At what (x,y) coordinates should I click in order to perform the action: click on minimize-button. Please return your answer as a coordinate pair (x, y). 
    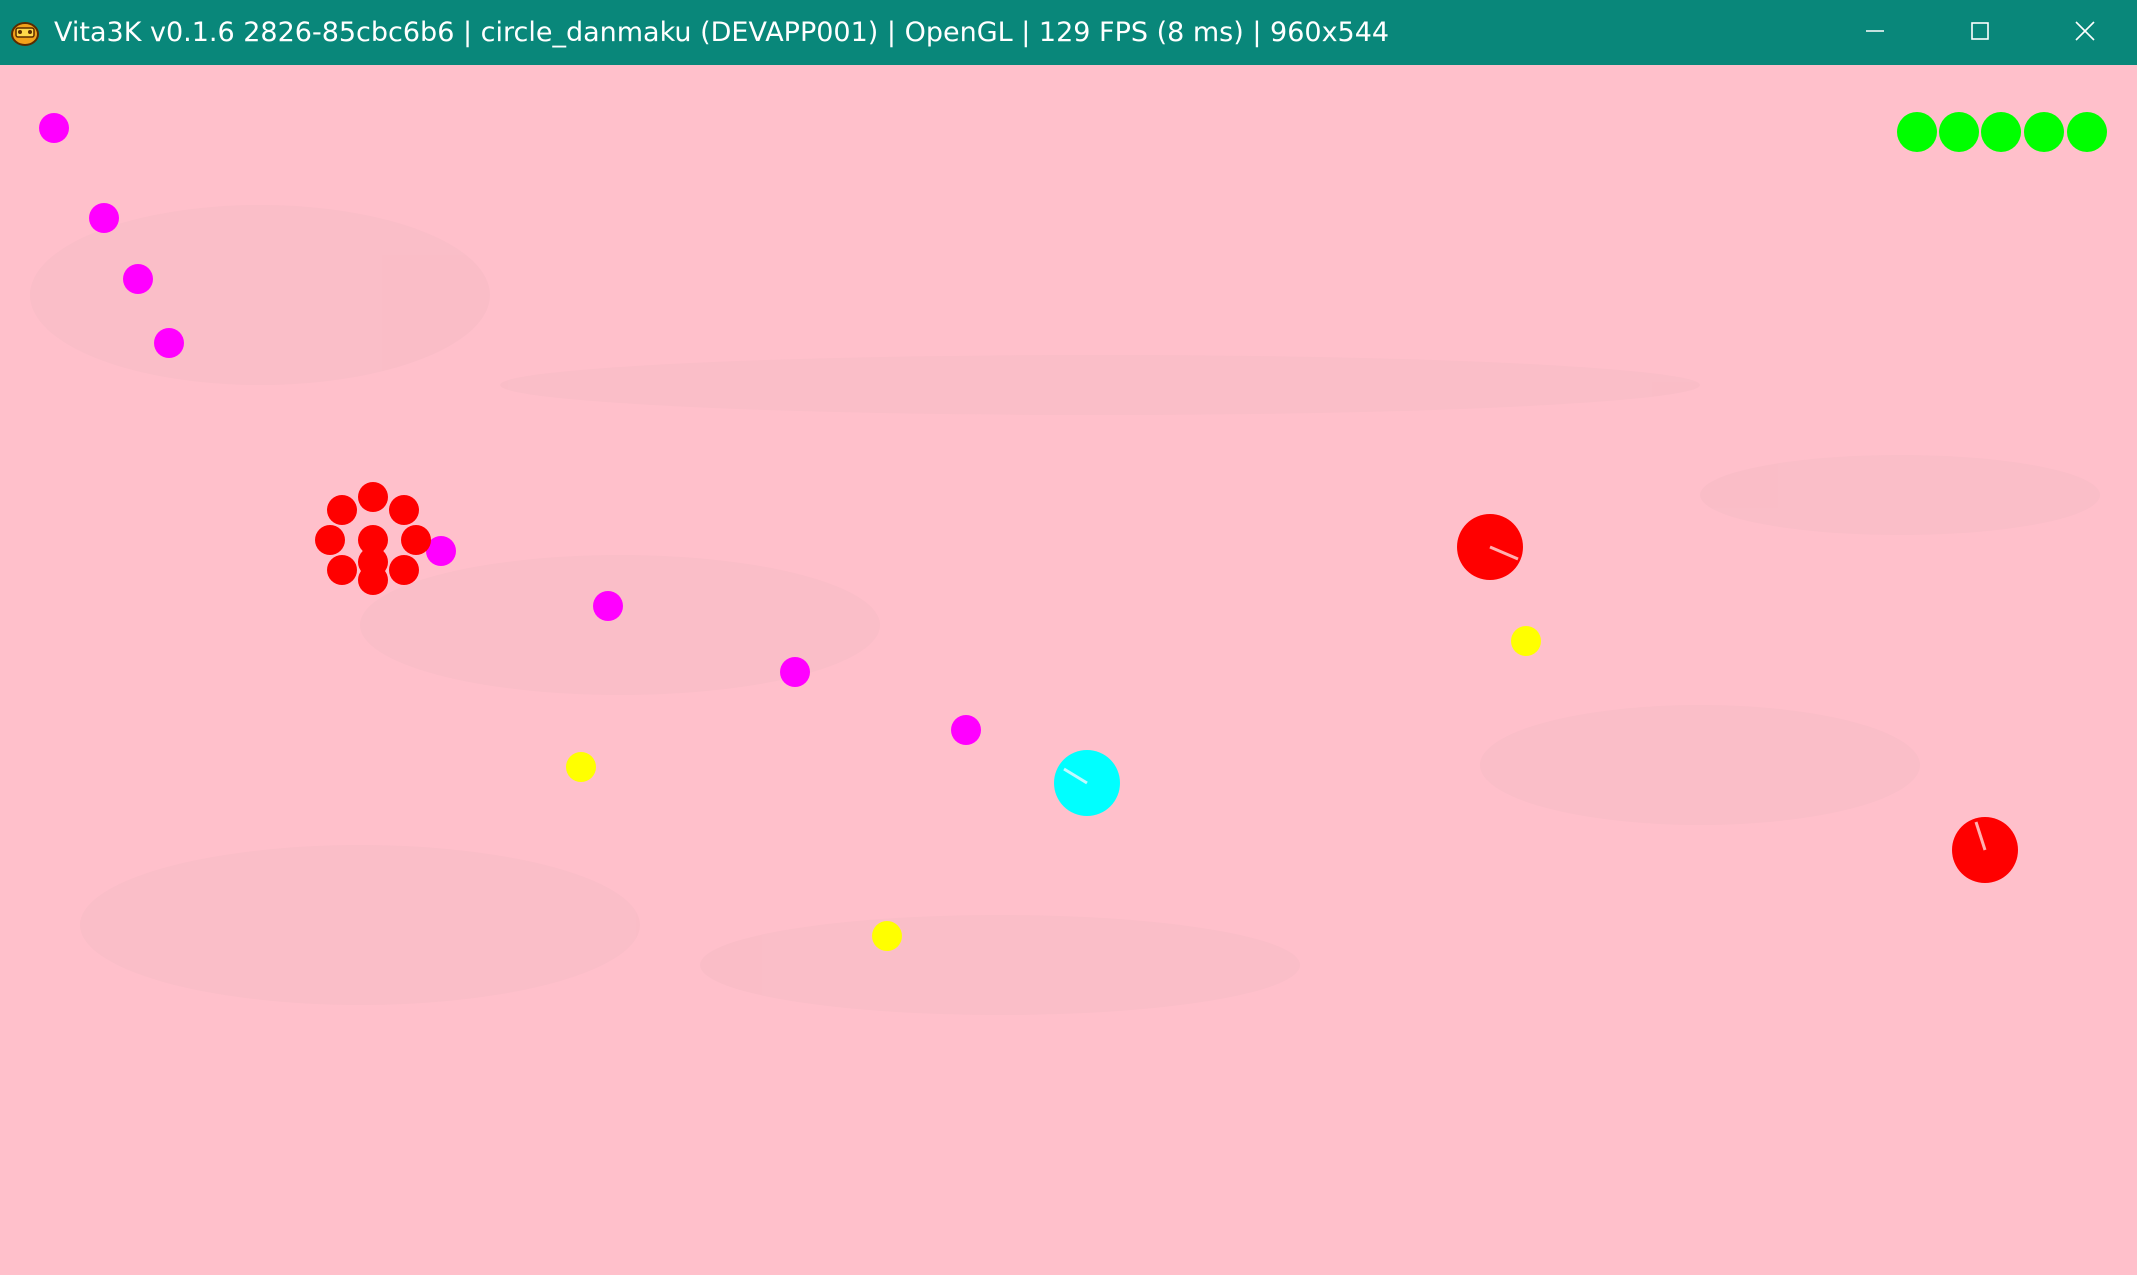
    Looking at the image, I should click on (1874, 32).